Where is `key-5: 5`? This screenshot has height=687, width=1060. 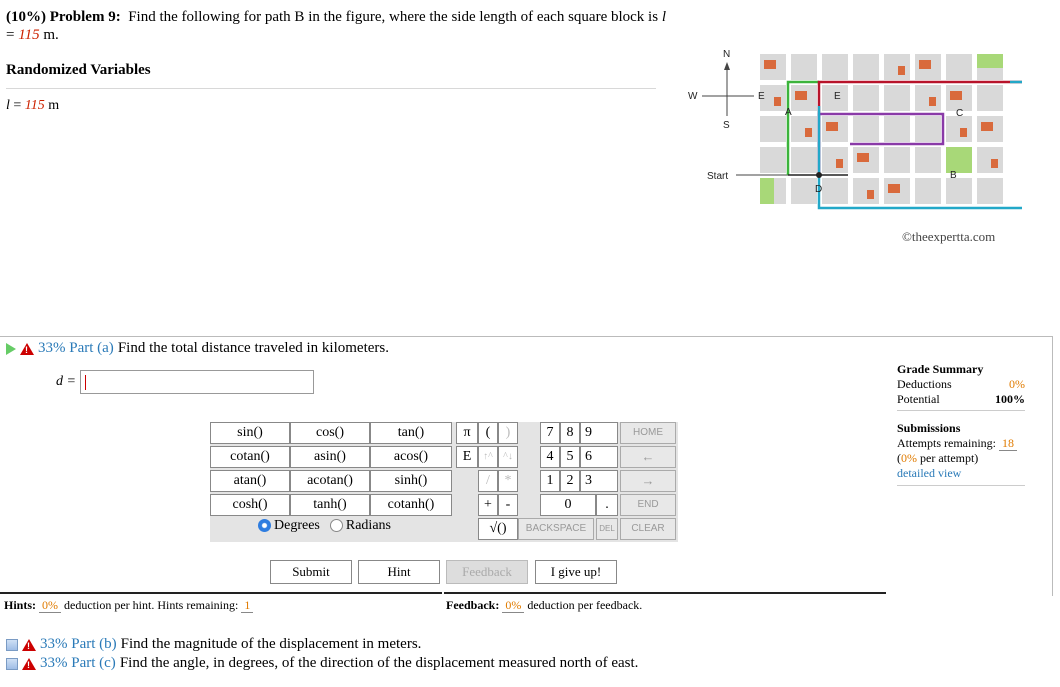 key-5: 5 is located at coordinates (570, 457).